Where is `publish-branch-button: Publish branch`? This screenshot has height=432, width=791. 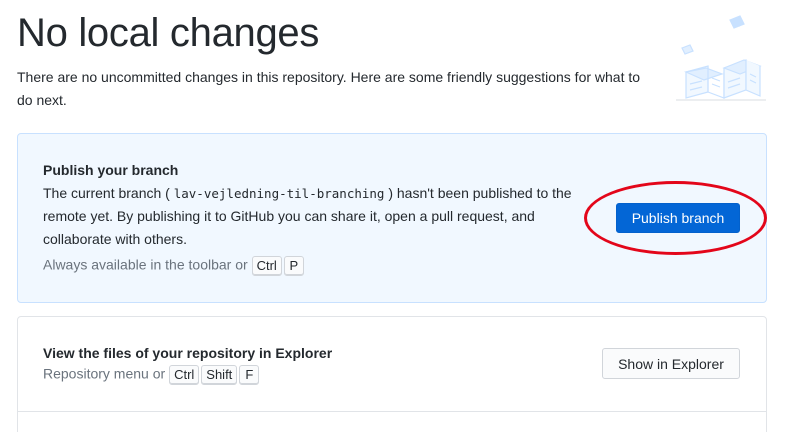 publish-branch-button: Publish branch is located at coordinates (678, 218).